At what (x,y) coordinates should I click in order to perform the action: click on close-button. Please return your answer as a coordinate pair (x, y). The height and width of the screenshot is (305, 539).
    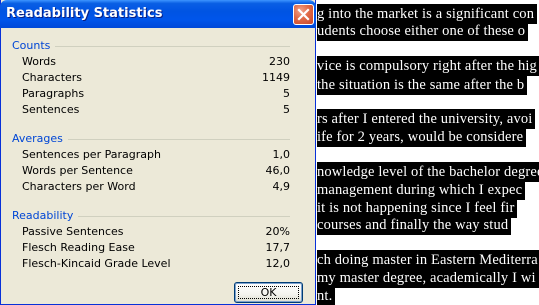
    Looking at the image, I should click on (303, 14).